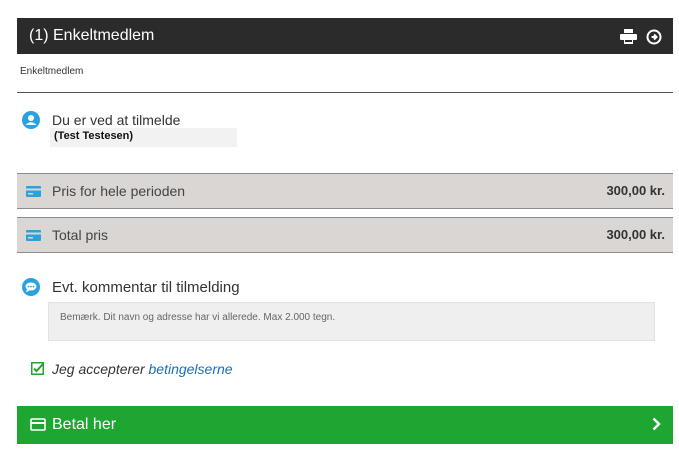  Describe the element at coordinates (345, 92) in the screenshot. I see `divider` at that location.